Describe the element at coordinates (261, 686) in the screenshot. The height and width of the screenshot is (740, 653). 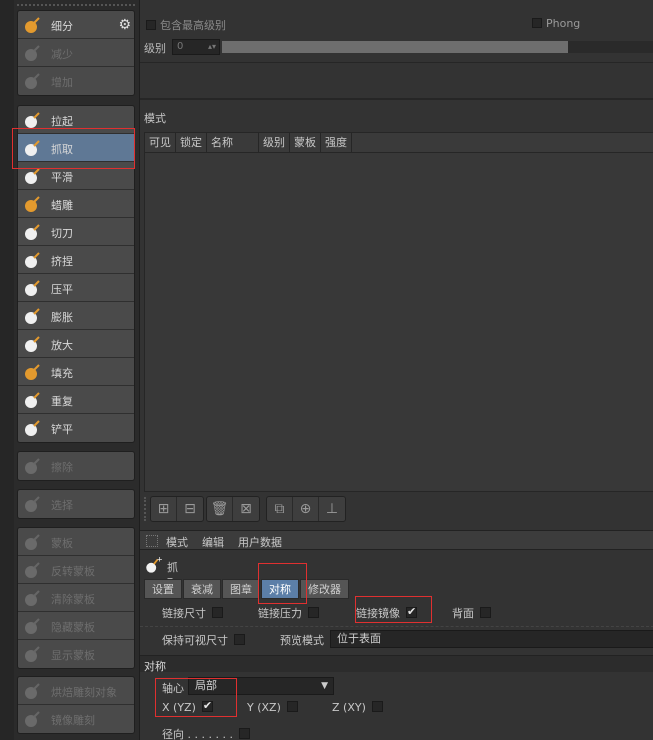
I see `axis-select: 局部 ▼` at that location.